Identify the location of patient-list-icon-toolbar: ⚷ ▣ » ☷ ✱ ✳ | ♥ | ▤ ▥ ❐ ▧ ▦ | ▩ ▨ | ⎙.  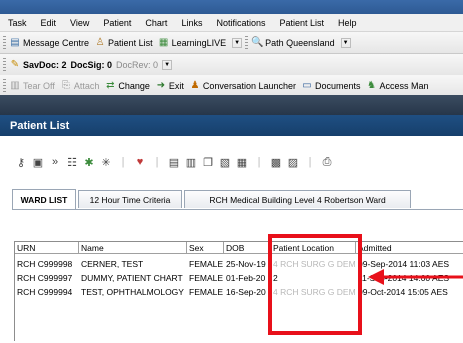
(175, 162).